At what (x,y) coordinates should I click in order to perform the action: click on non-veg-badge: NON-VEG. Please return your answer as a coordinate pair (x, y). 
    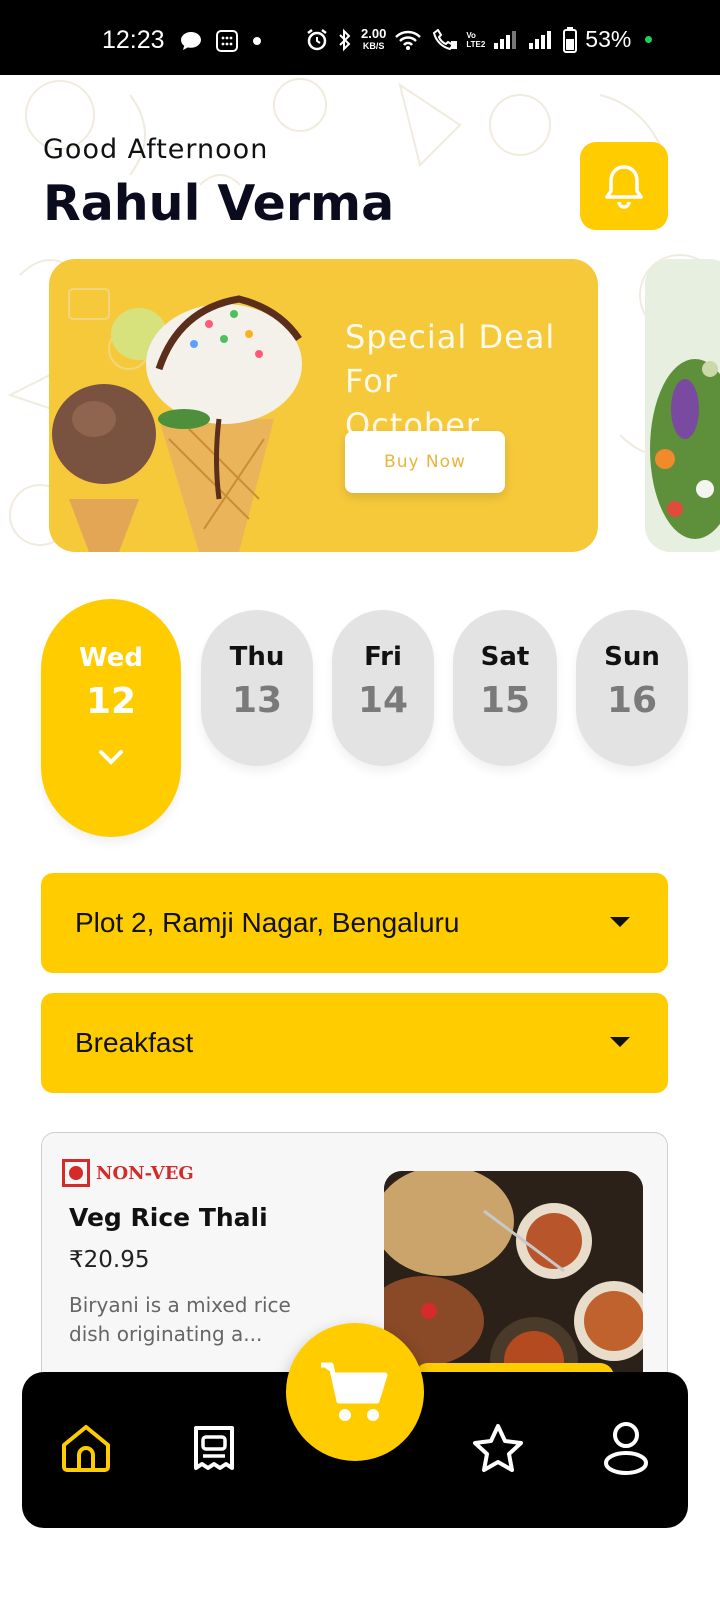
    Looking at the image, I should click on (128, 1173).